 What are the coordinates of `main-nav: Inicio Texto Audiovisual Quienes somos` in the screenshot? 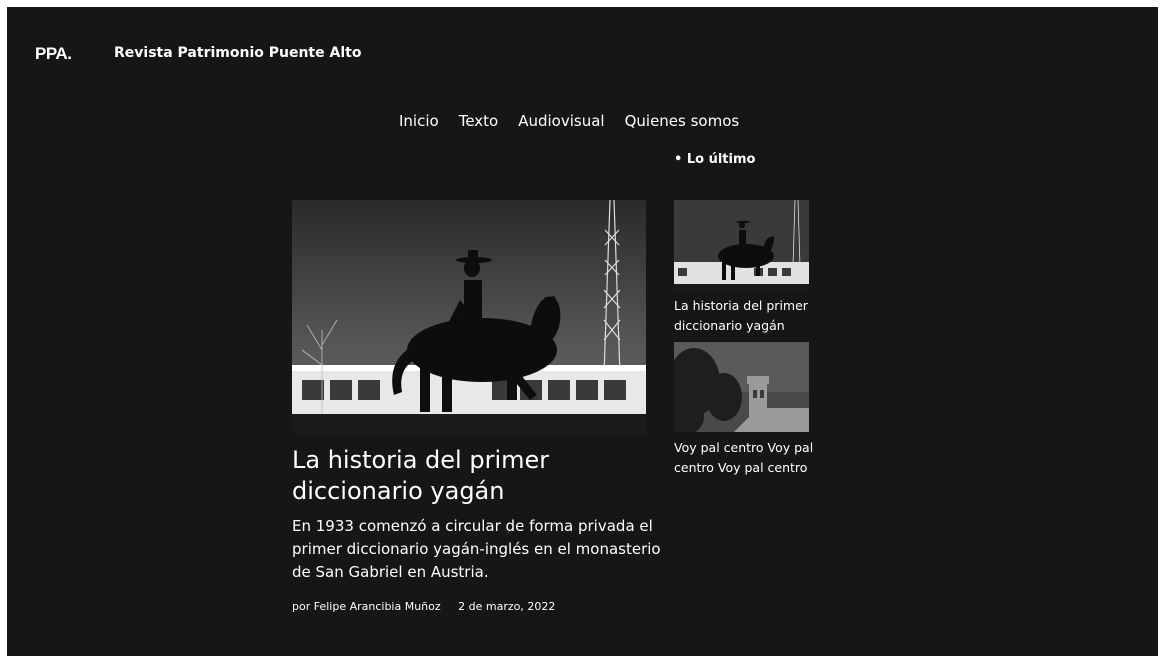 It's located at (571, 121).